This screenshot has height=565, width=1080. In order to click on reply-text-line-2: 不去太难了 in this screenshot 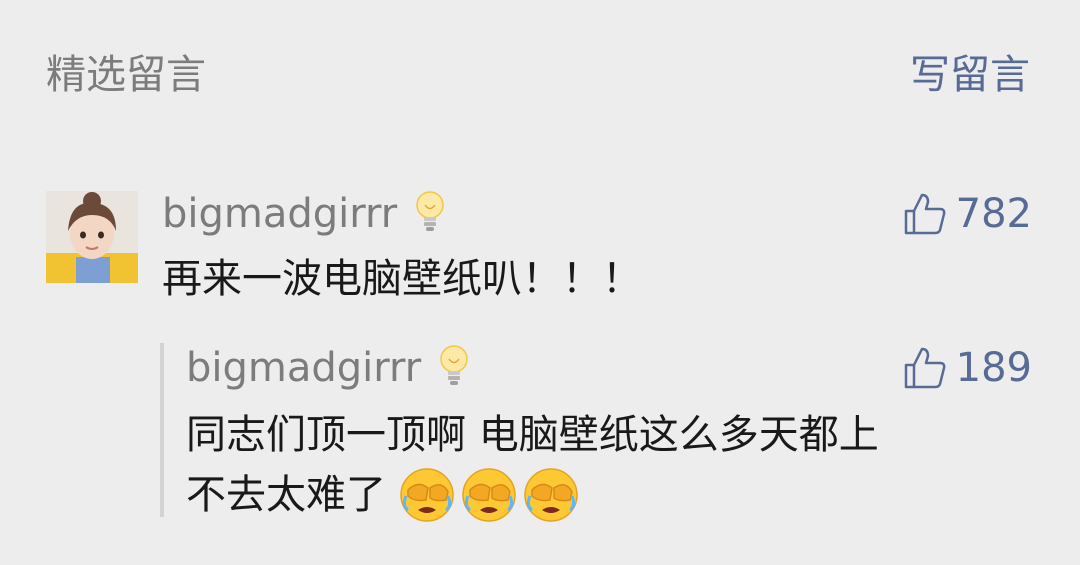, I will do `click(286, 495)`.